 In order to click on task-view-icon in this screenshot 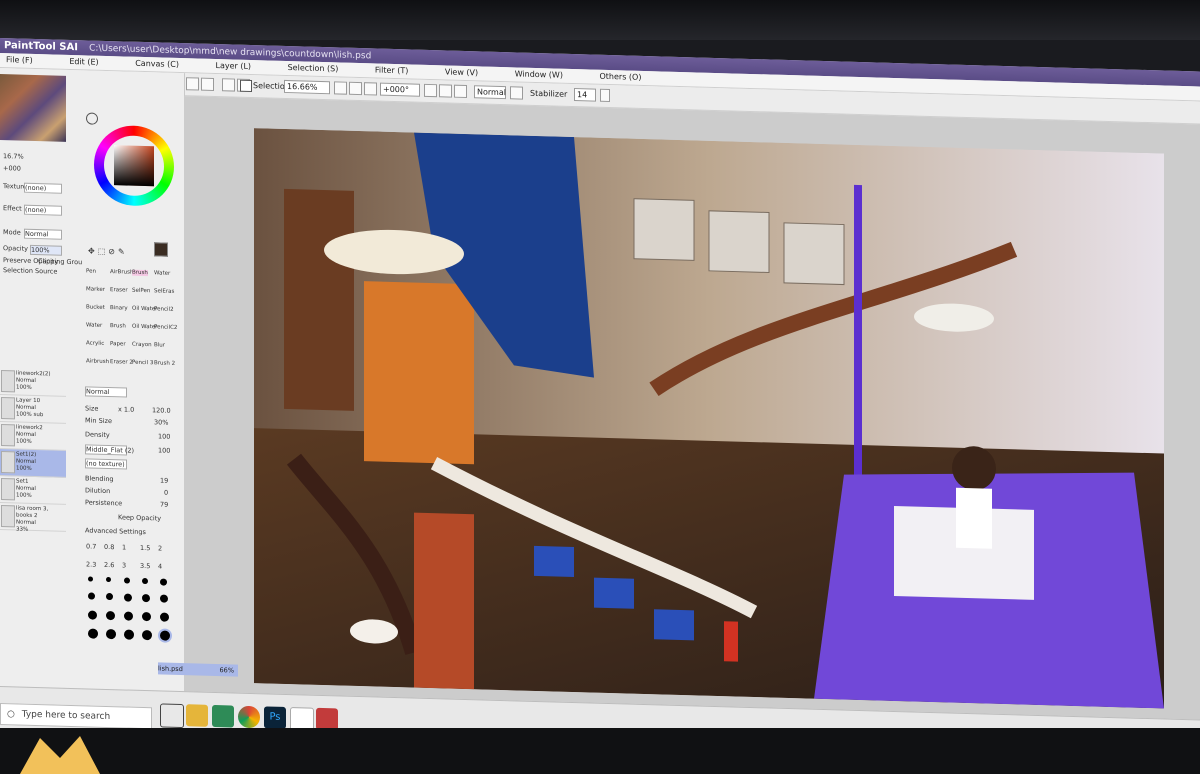, I will do `click(172, 716)`.